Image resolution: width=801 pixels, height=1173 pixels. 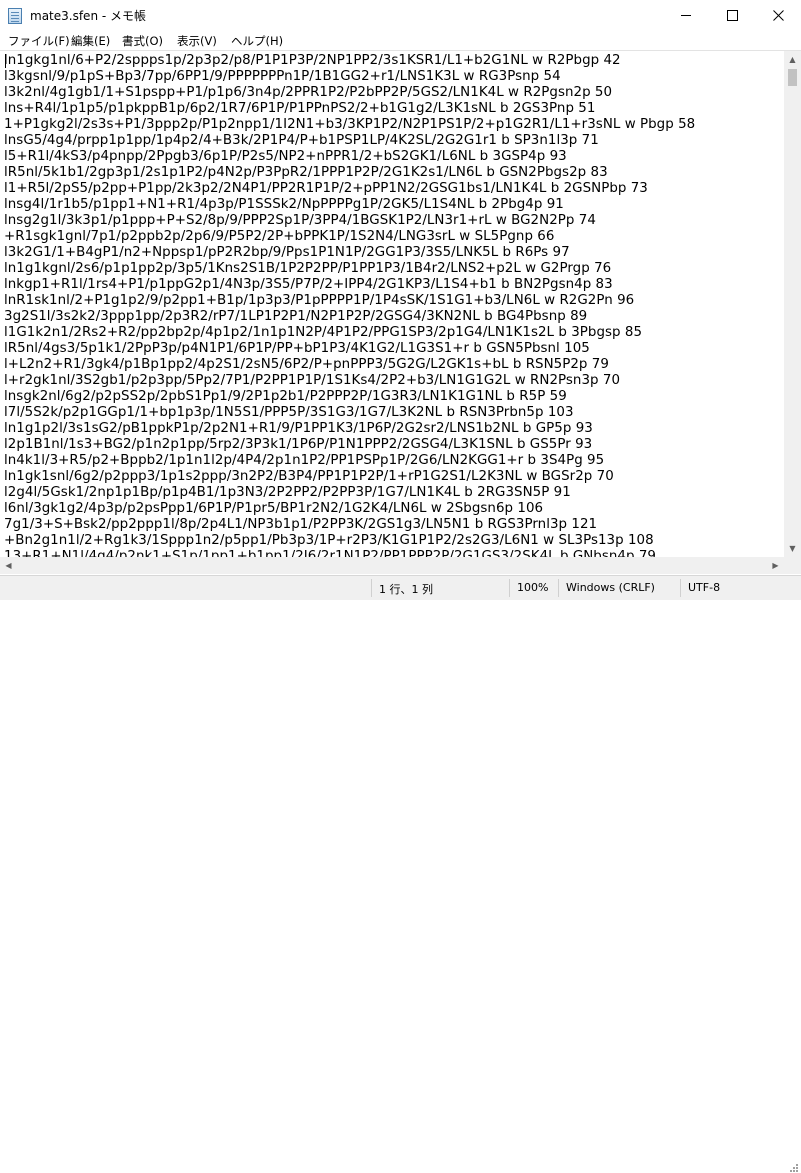 What do you see at coordinates (8, 565) in the screenshot?
I see `scroll-left-icon: ◀` at bounding box center [8, 565].